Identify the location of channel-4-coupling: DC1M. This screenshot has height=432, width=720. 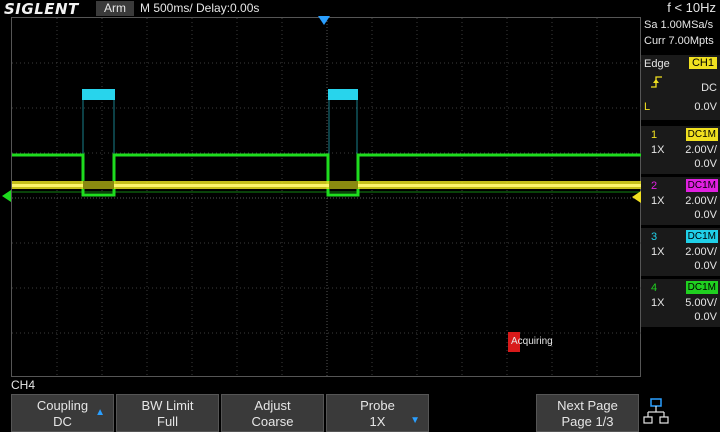
(701, 287).